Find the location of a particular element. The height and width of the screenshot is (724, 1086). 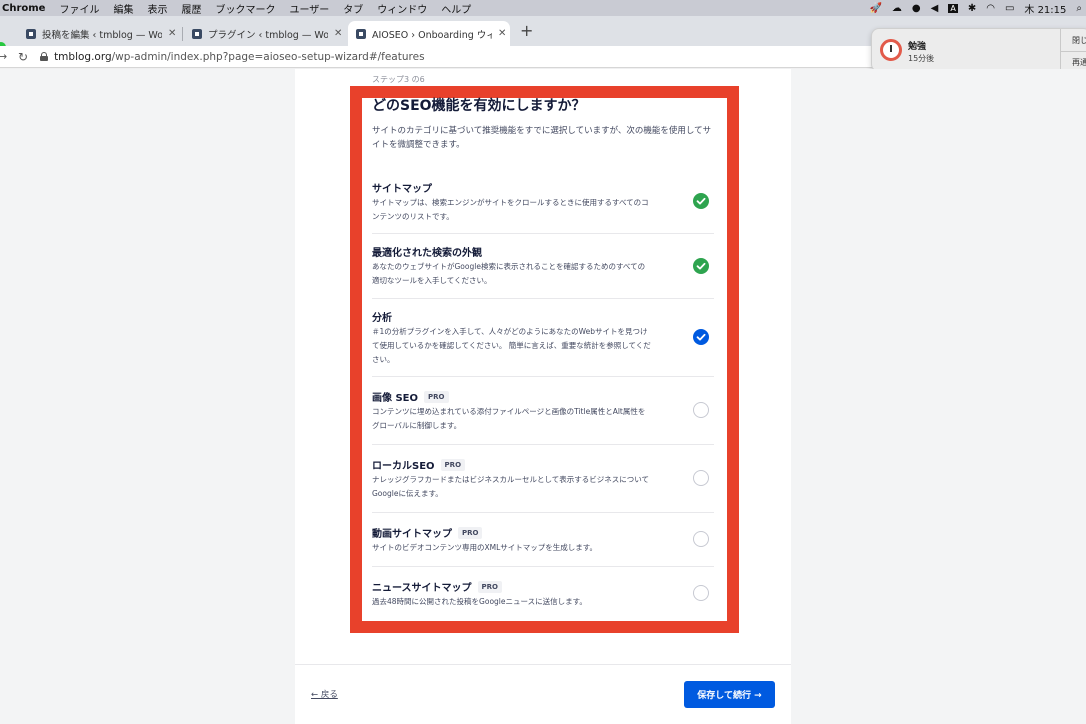

notification-title: 勉強 is located at coordinates (917, 47).